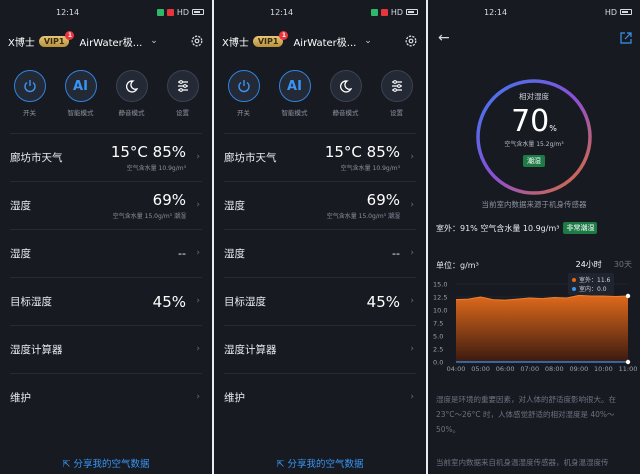 Image resolution: width=640 pixels, height=474 pixels. Describe the element at coordinates (284, 35) in the screenshot. I see `vip-notification-dot: 1` at that location.